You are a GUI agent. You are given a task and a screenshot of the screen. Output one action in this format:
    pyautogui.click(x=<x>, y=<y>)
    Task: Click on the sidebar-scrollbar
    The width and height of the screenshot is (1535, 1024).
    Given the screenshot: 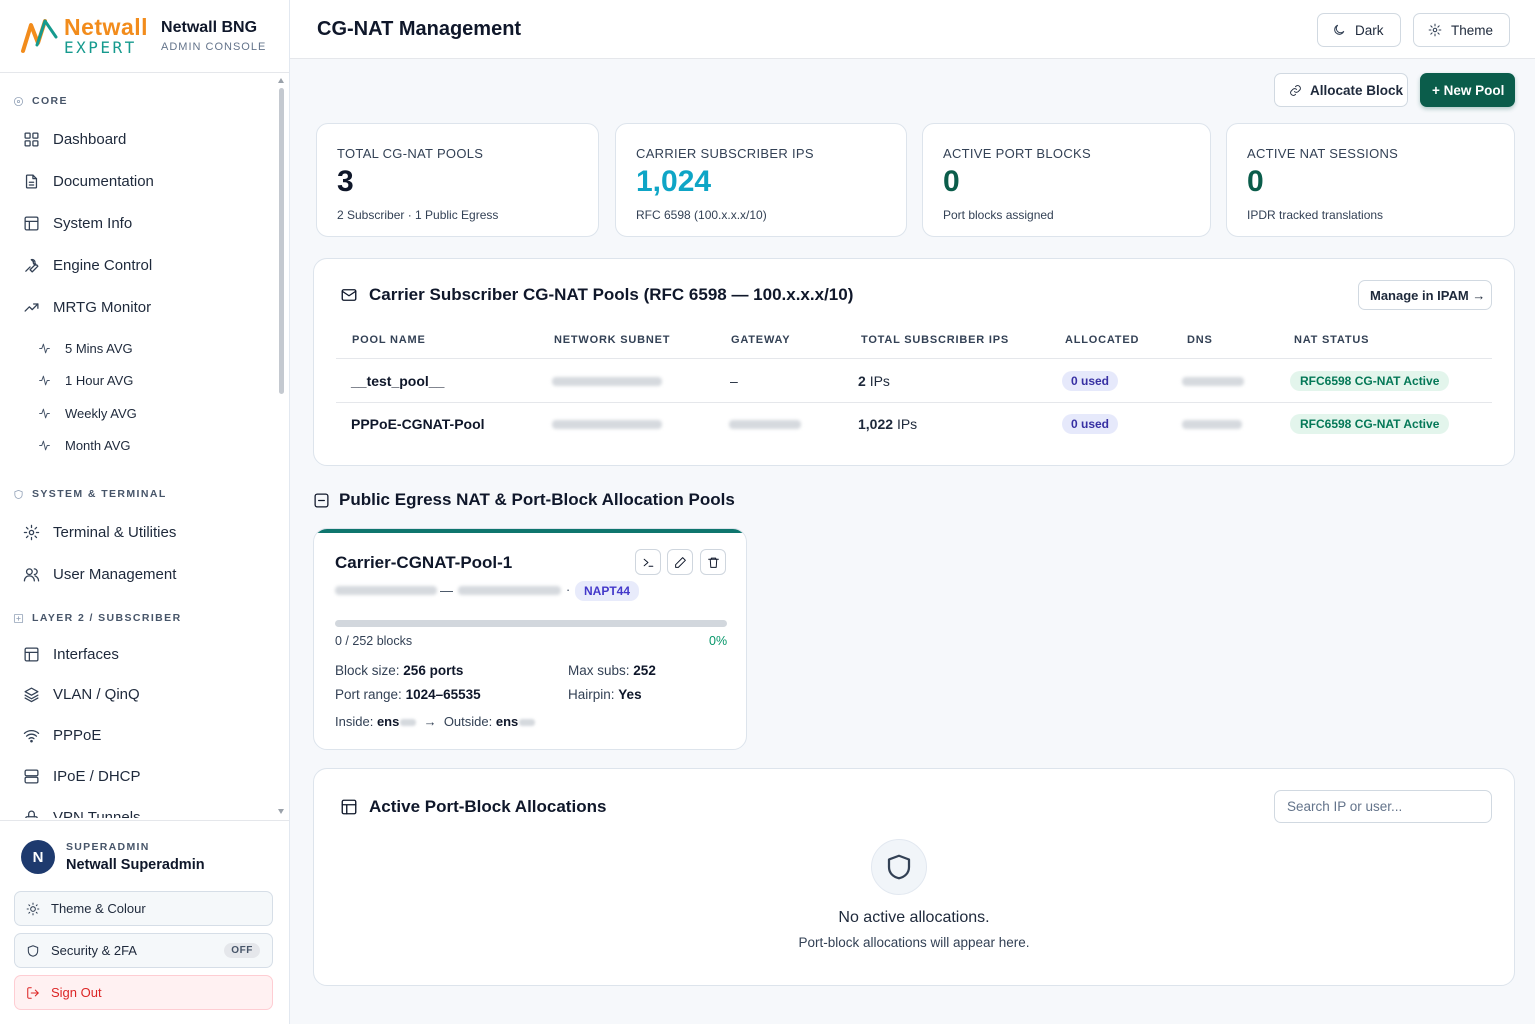 What is the action you would take?
    pyautogui.click(x=281, y=448)
    